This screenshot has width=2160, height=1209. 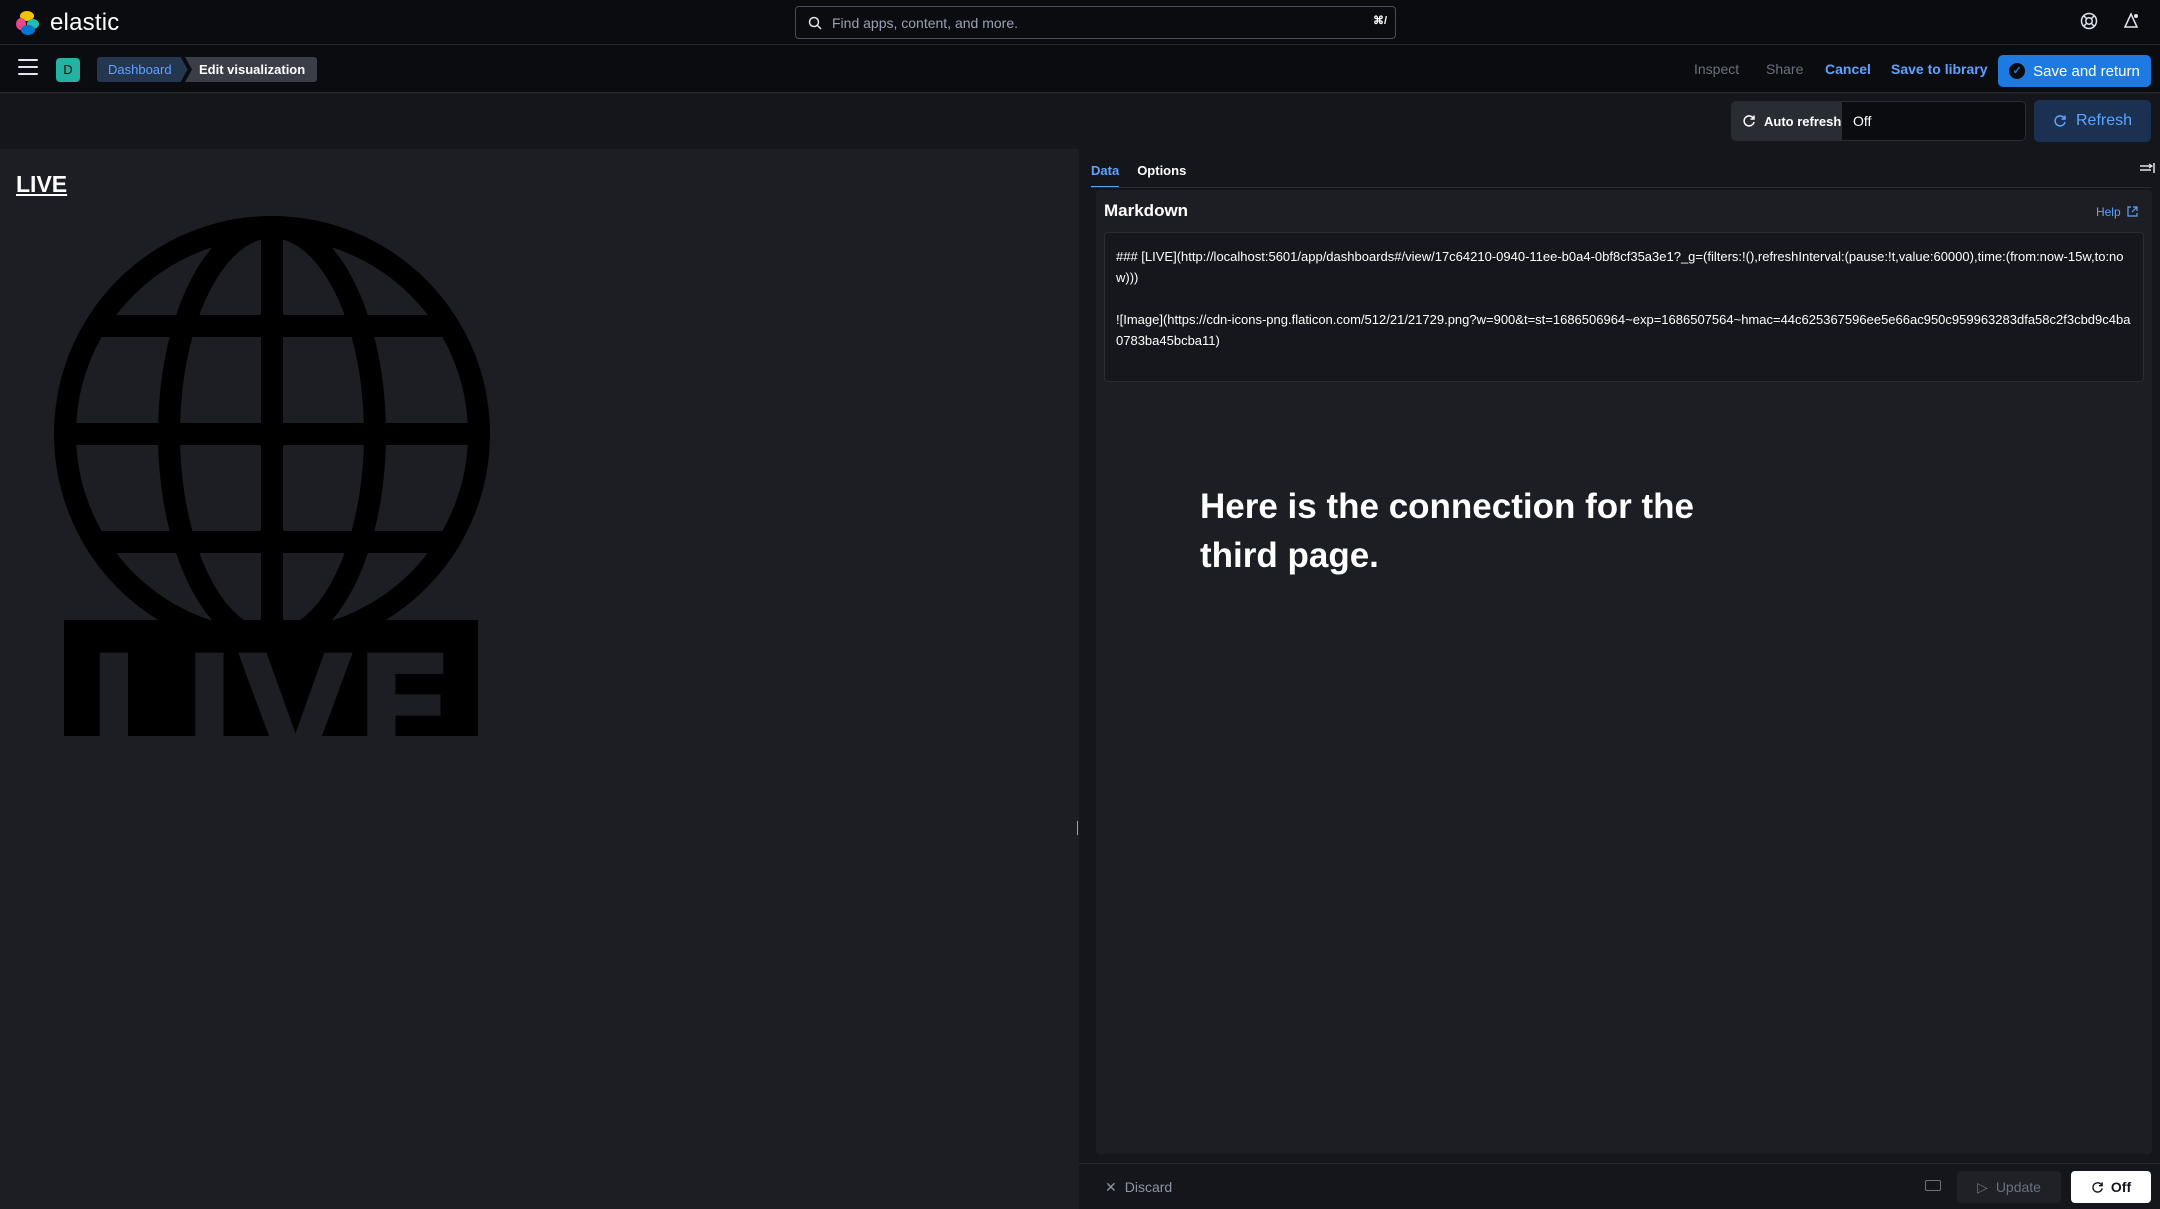 I want to click on search-icon, so click(x=815, y=23).